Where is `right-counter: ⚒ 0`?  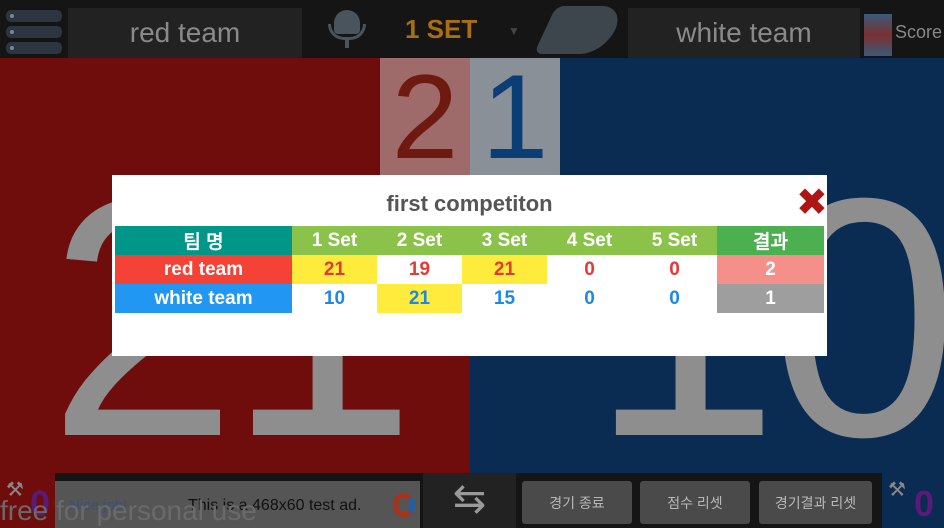
right-counter: ⚒ 0 is located at coordinates (913, 500).